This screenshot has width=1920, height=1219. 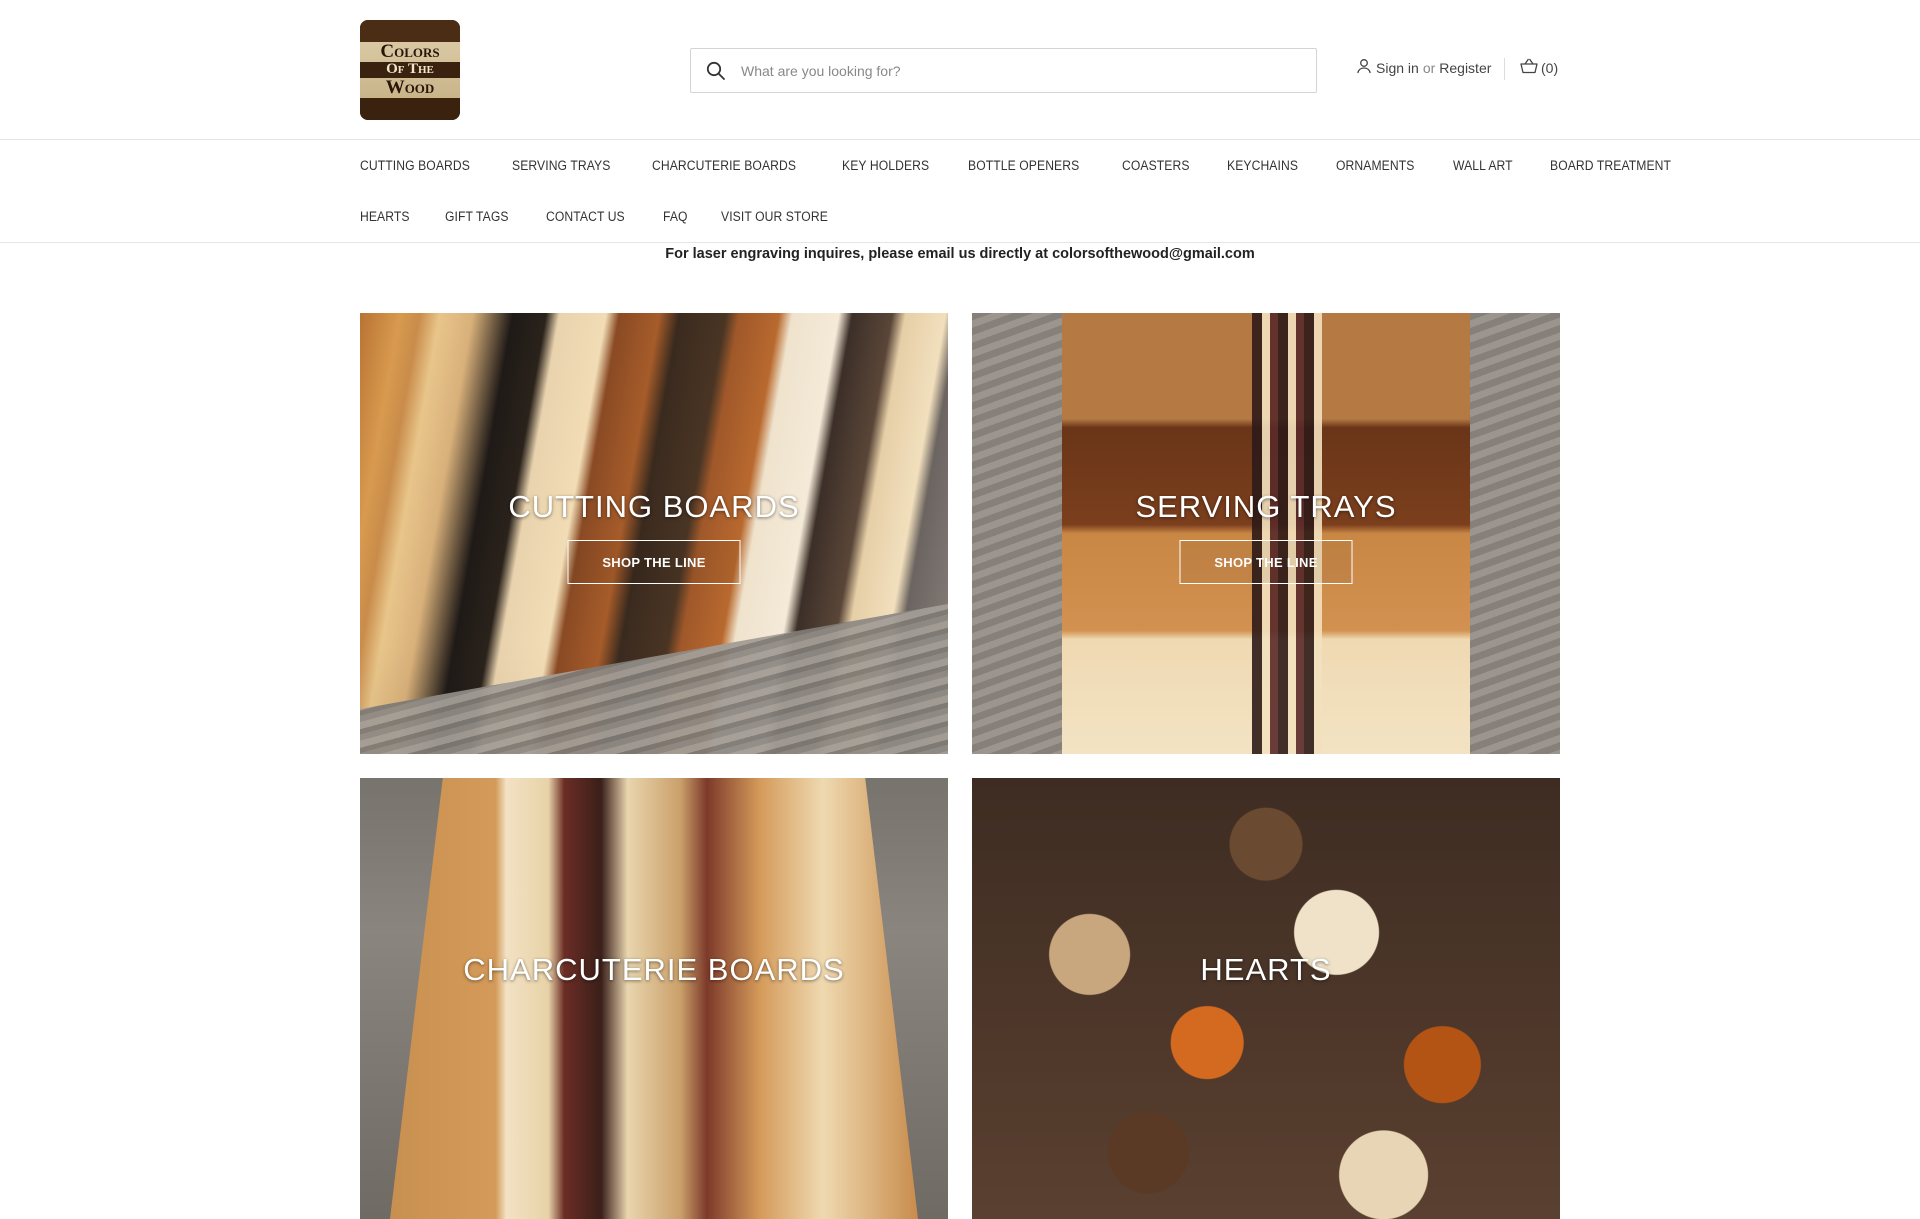 What do you see at coordinates (1375, 165) in the screenshot?
I see `nav-item-ornaments: Ornaments` at bounding box center [1375, 165].